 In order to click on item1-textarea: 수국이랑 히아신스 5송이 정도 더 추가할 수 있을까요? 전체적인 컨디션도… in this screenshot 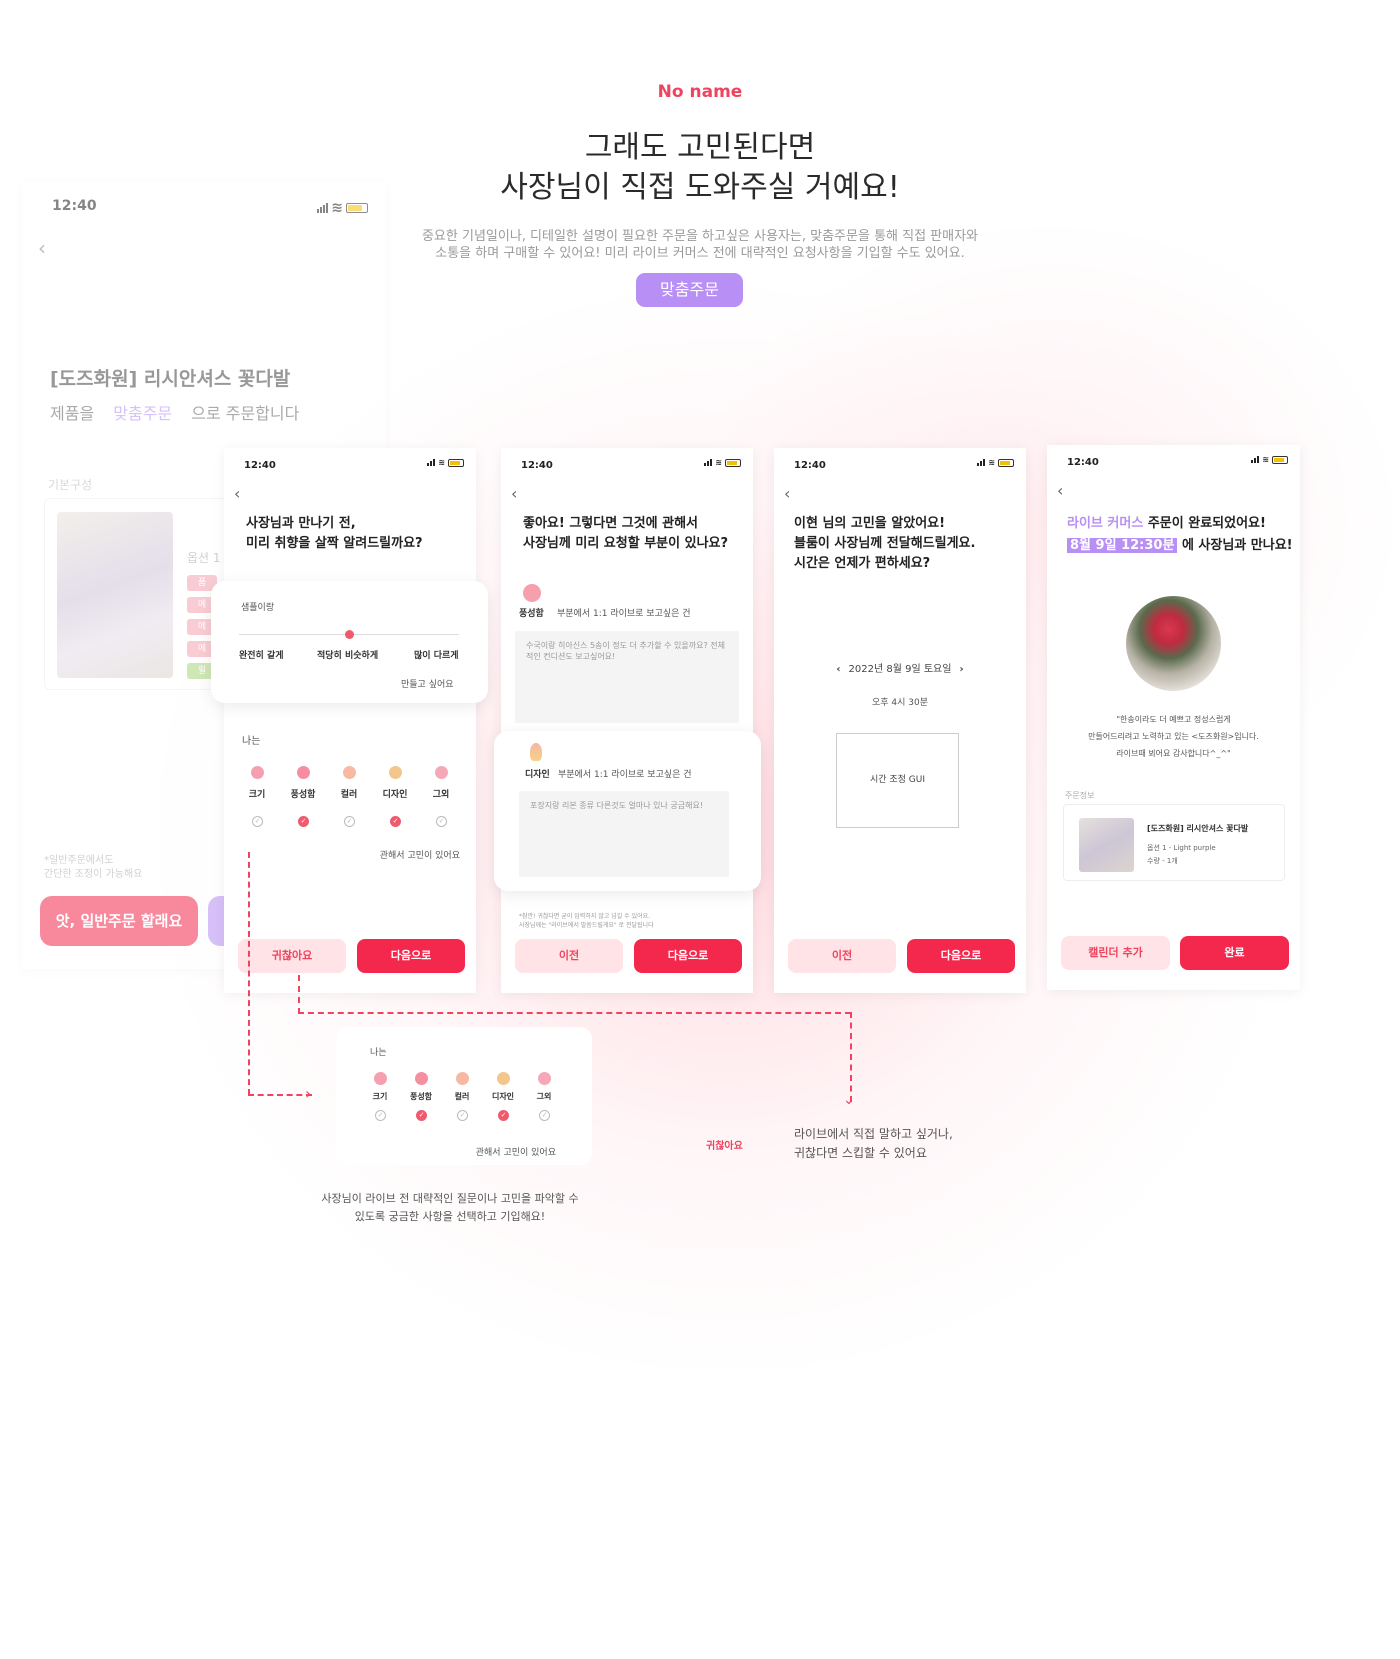, I will do `click(627, 677)`.